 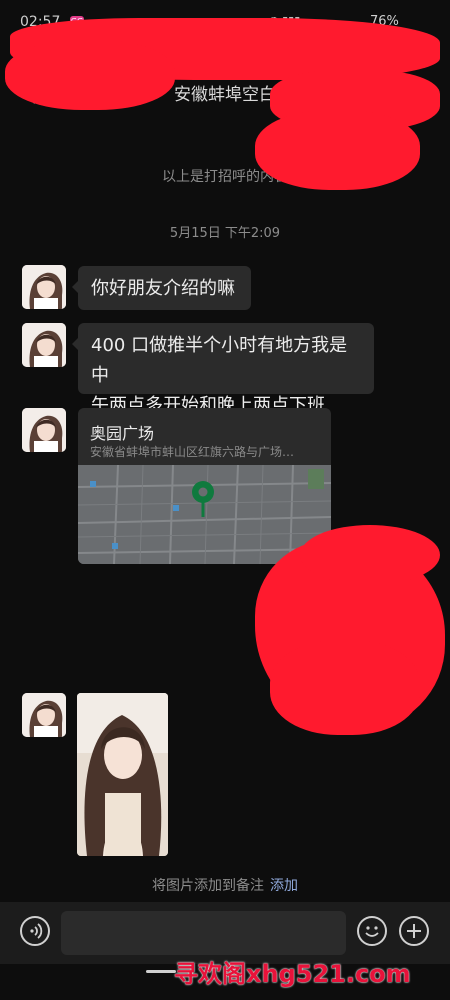 What do you see at coordinates (203, 933) in the screenshot?
I see `message-input` at bounding box center [203, 933].